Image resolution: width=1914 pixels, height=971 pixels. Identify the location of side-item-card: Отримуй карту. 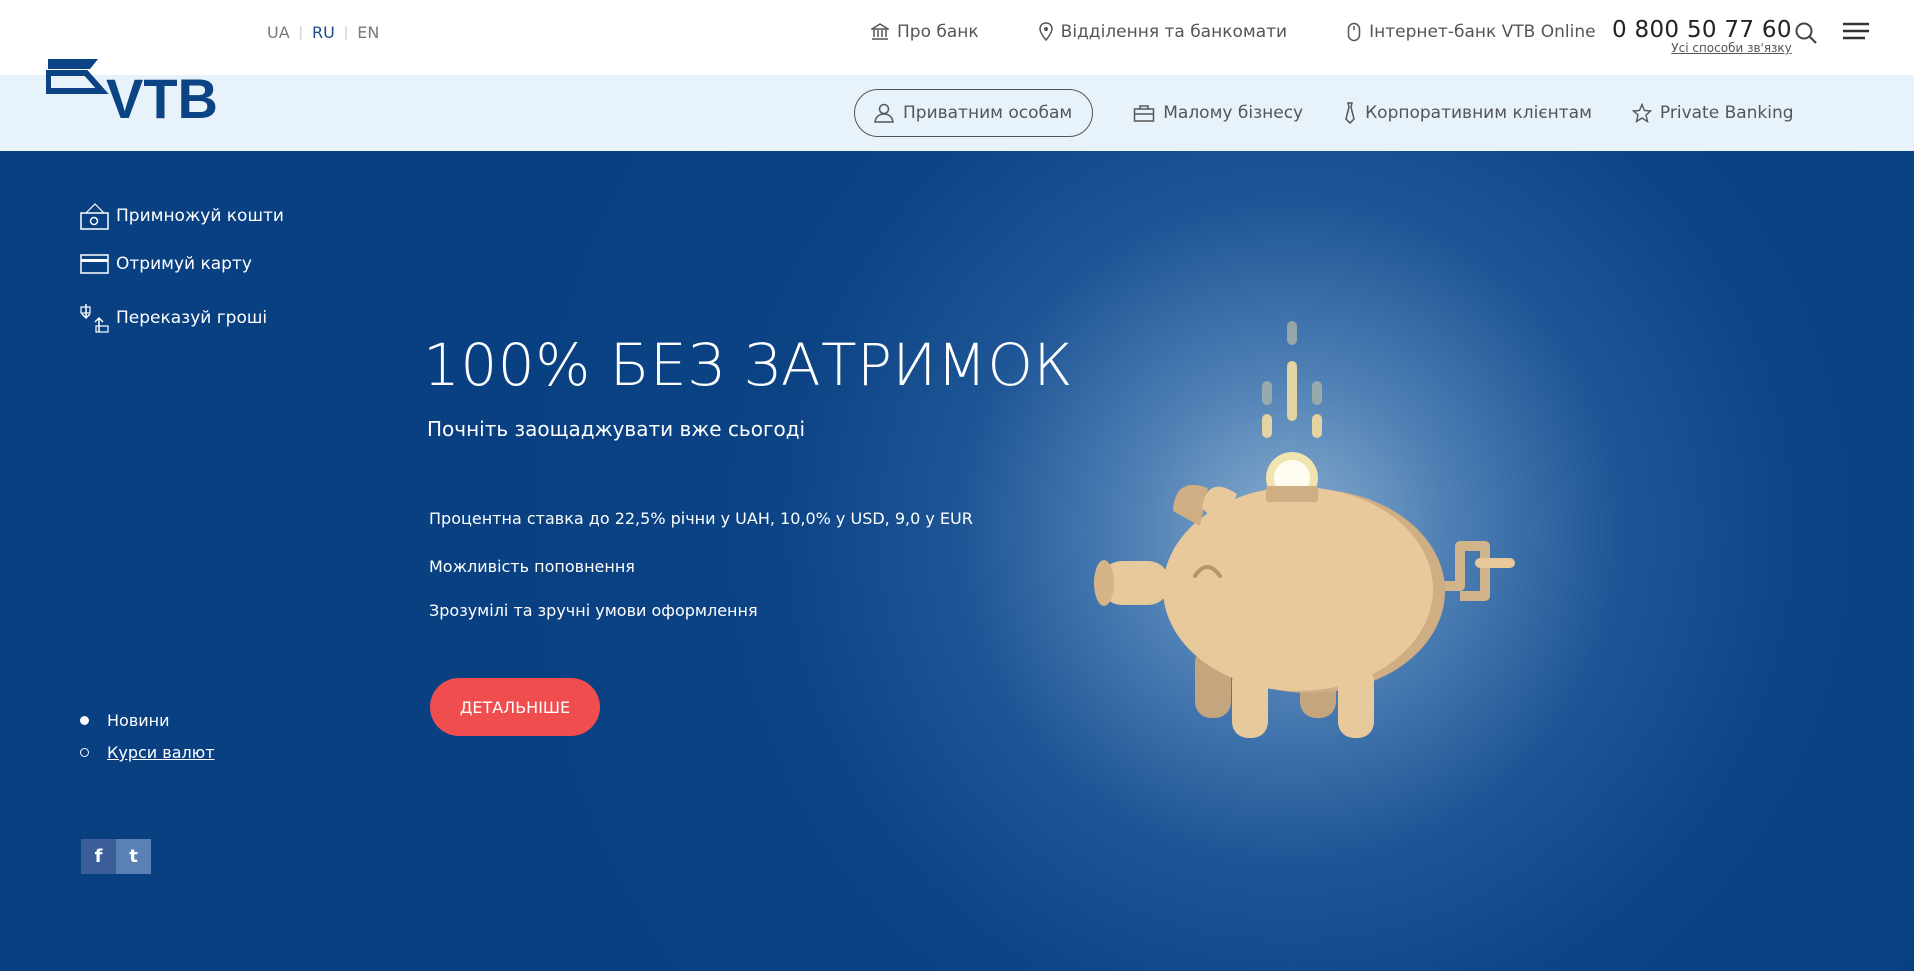
(166, 264).